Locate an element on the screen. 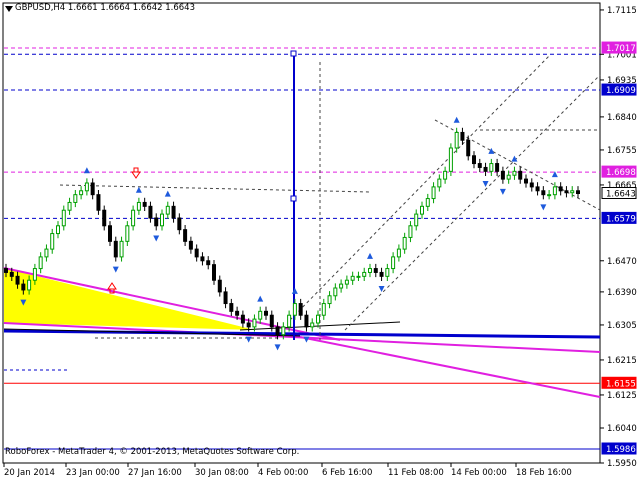 This screenshot has width=640, height=480. y-tick-label: 1.6390 is located at coordinates (622, 293).